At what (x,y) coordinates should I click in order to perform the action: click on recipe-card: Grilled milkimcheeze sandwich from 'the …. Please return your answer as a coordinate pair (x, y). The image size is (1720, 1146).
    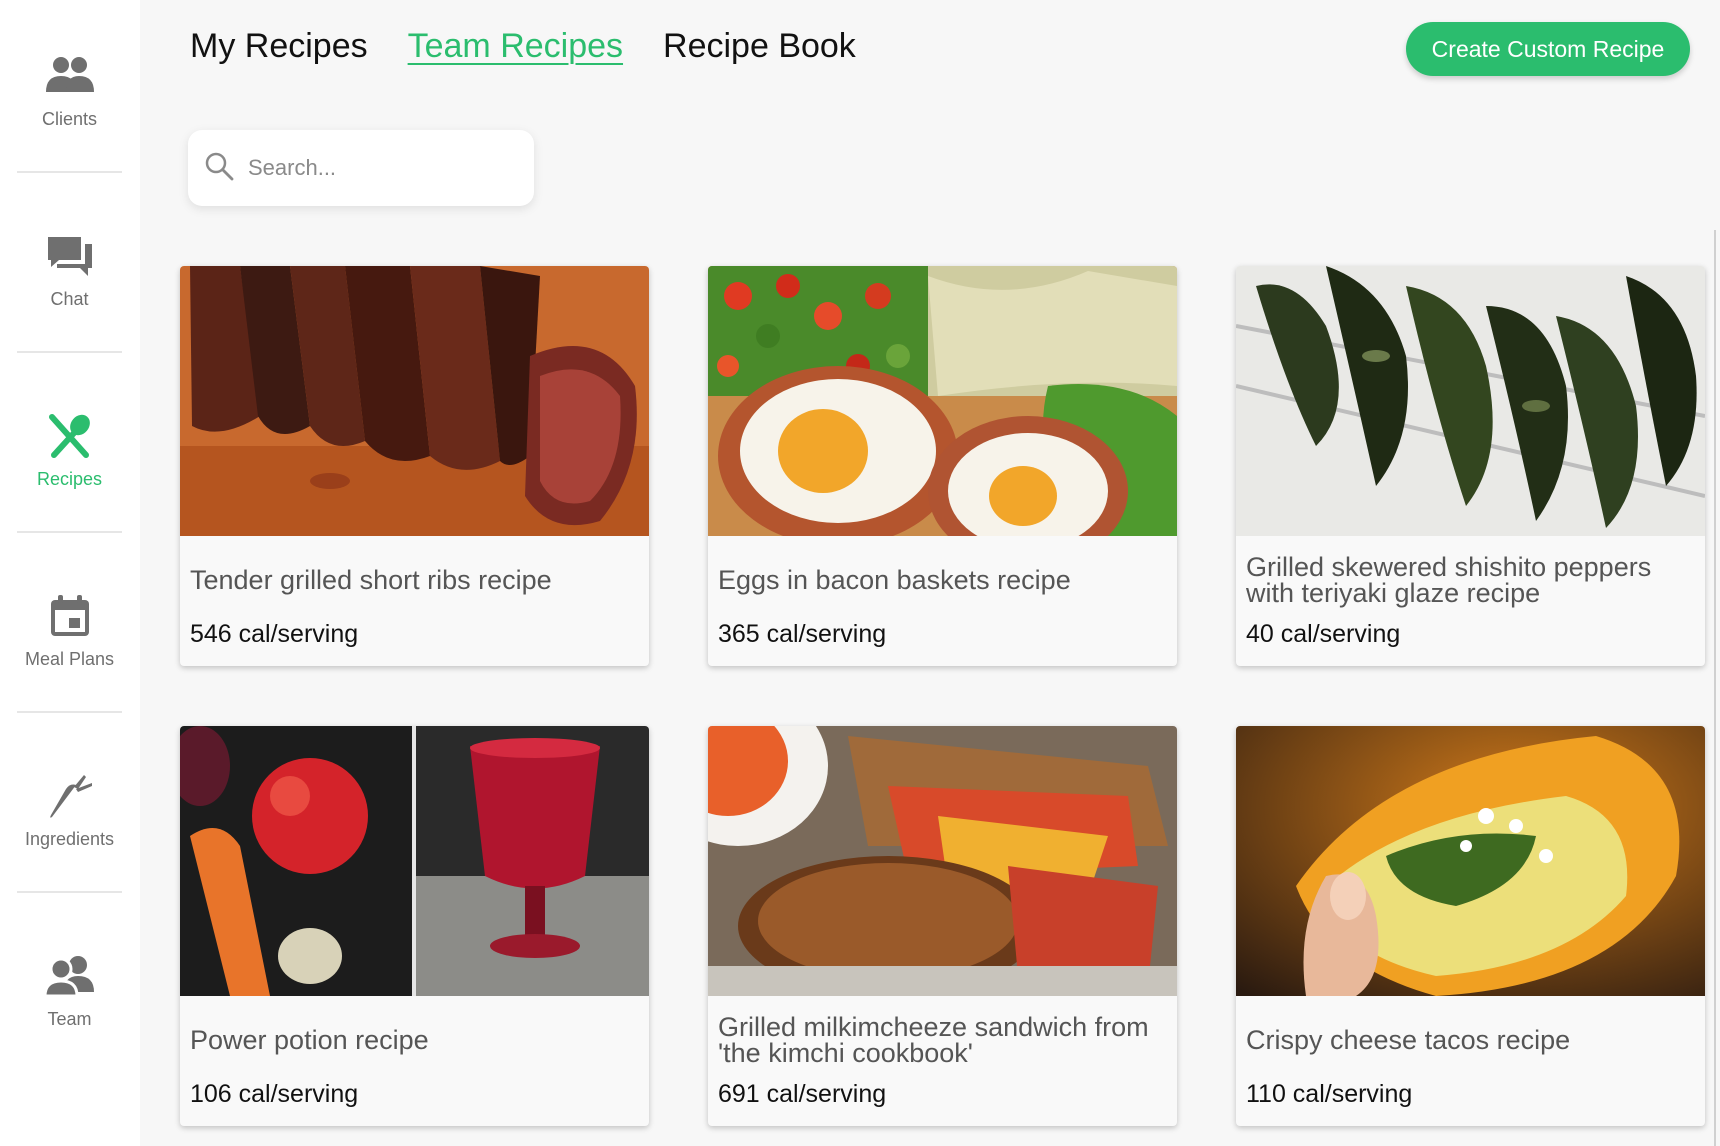
    Looking at the image, I should click on (942, 926).